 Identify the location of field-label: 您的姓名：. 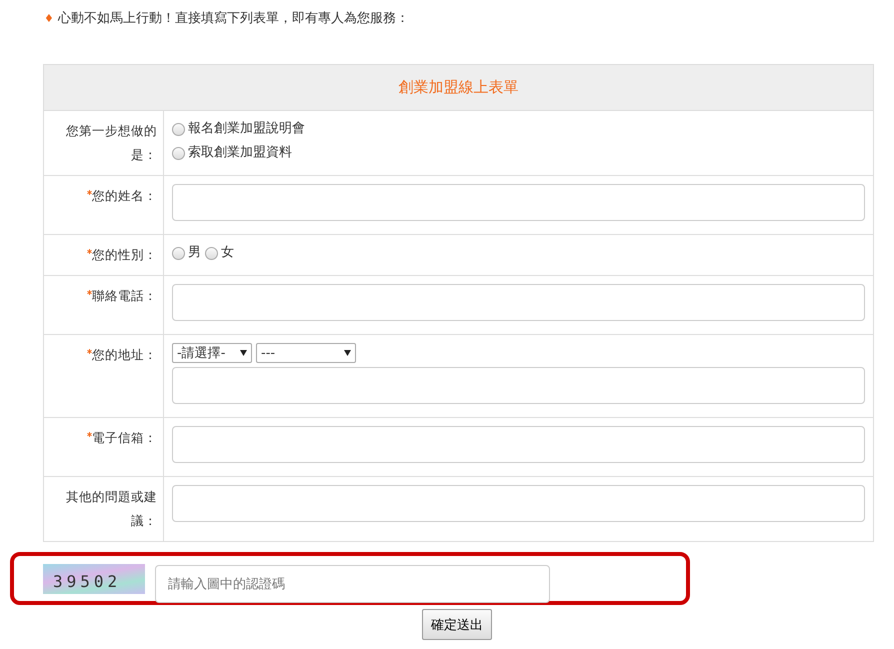
(104, 205).